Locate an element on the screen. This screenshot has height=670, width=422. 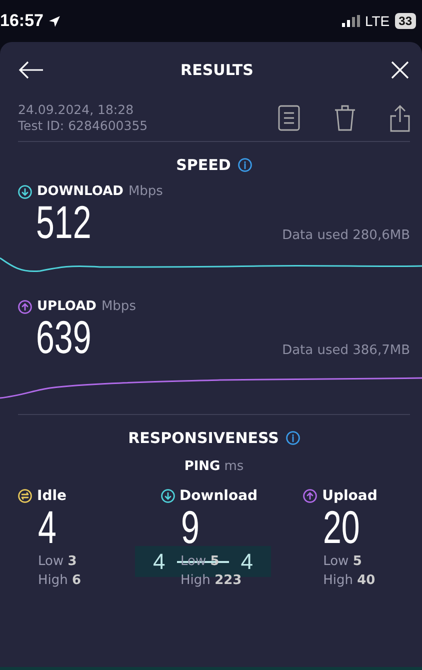
signal-icon is located at coordinates (351, 21).